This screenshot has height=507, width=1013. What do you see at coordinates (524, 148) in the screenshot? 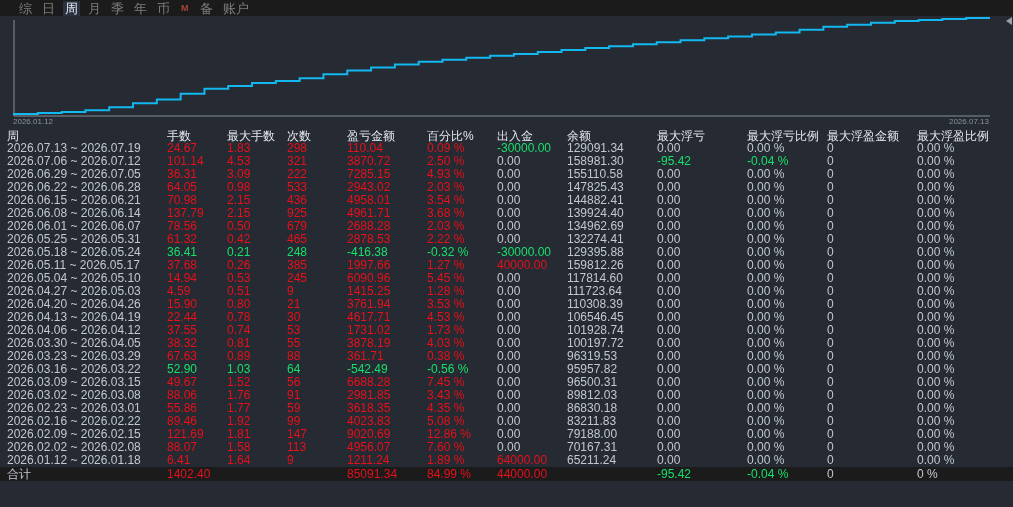
I see `table-cell: -30000.00` at bounding box center [524, 148].